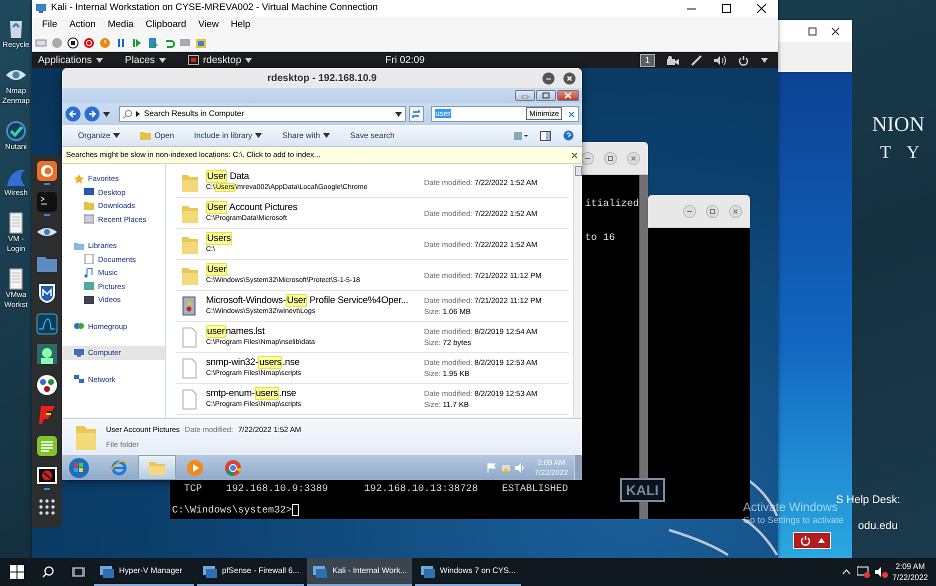  Describe the element at coordinates (121, 25) in the screenshot. I see `menu-item: Media` at that location.